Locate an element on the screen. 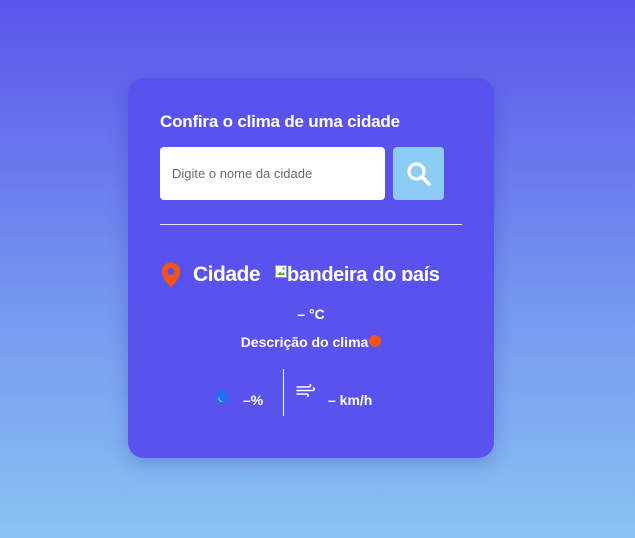 This screenshot has width=635, height=538. description-row: Descrição do clima is located at coordinates (311, 342).